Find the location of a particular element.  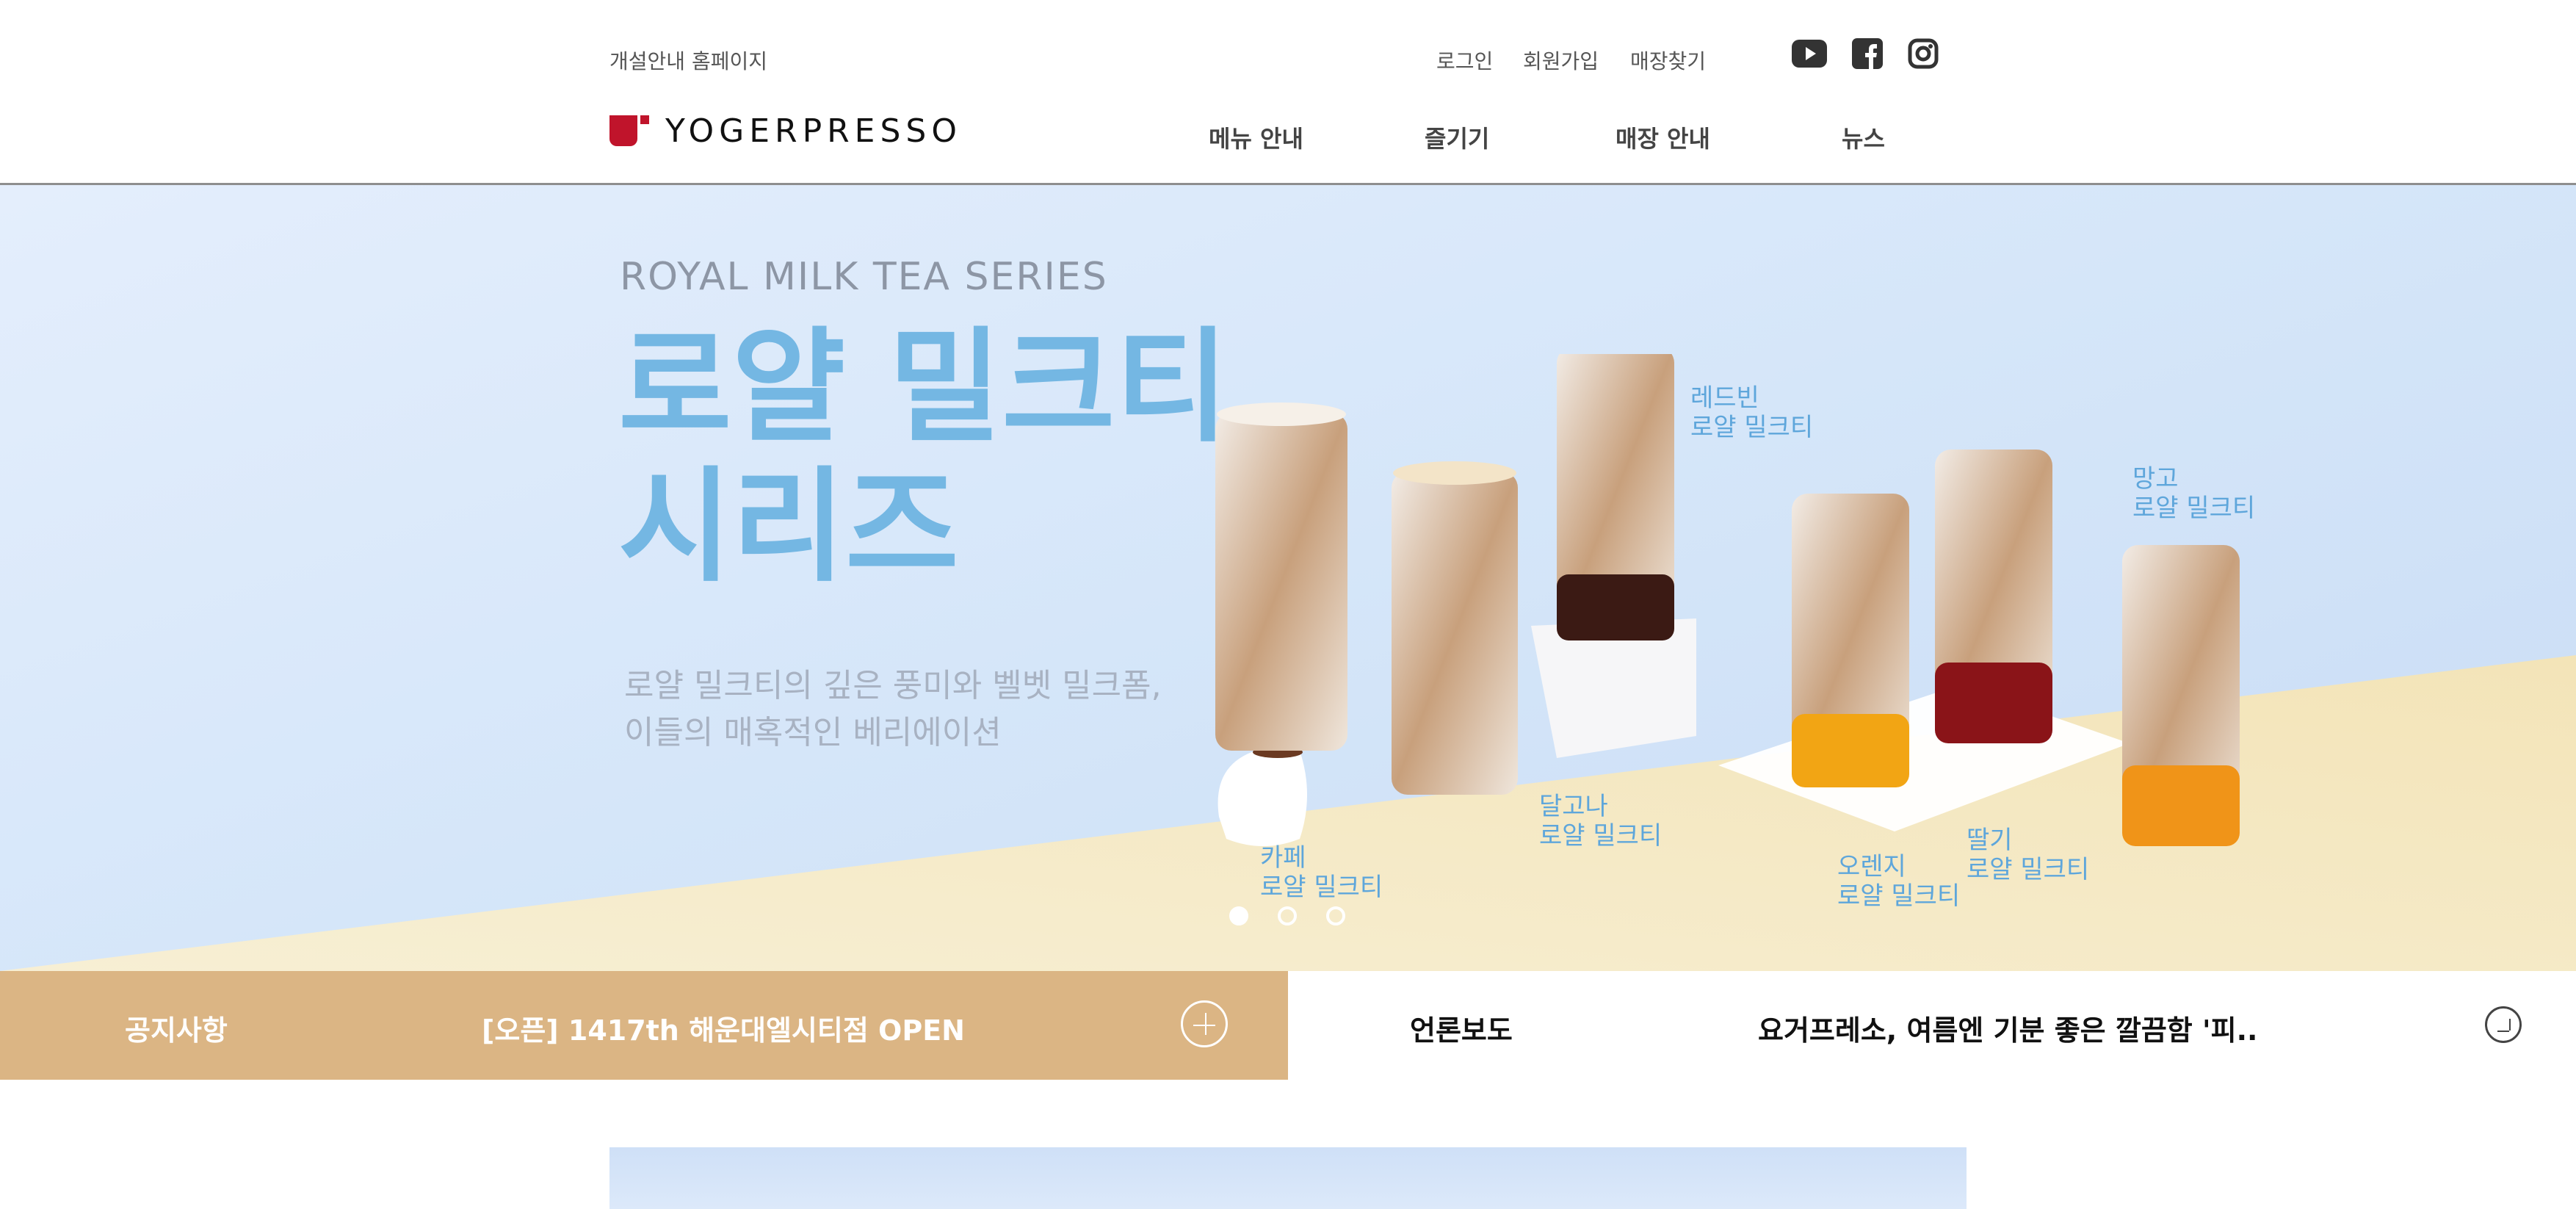

notice-headline: [오픈] 1417th 해운대엘시티점 OPEN is located at coordinates (723, 1028).